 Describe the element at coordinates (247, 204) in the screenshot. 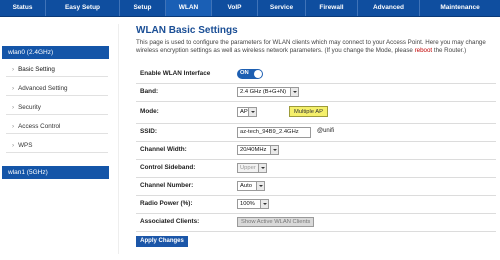

I see `radio-power-value: 100%` at that location.